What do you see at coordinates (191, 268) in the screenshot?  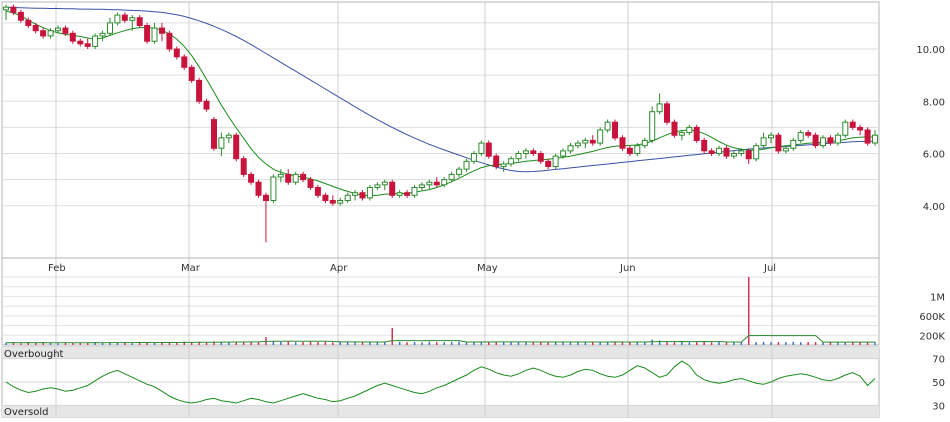 I see `month-label: Mar` at bounding box center [191, 268].